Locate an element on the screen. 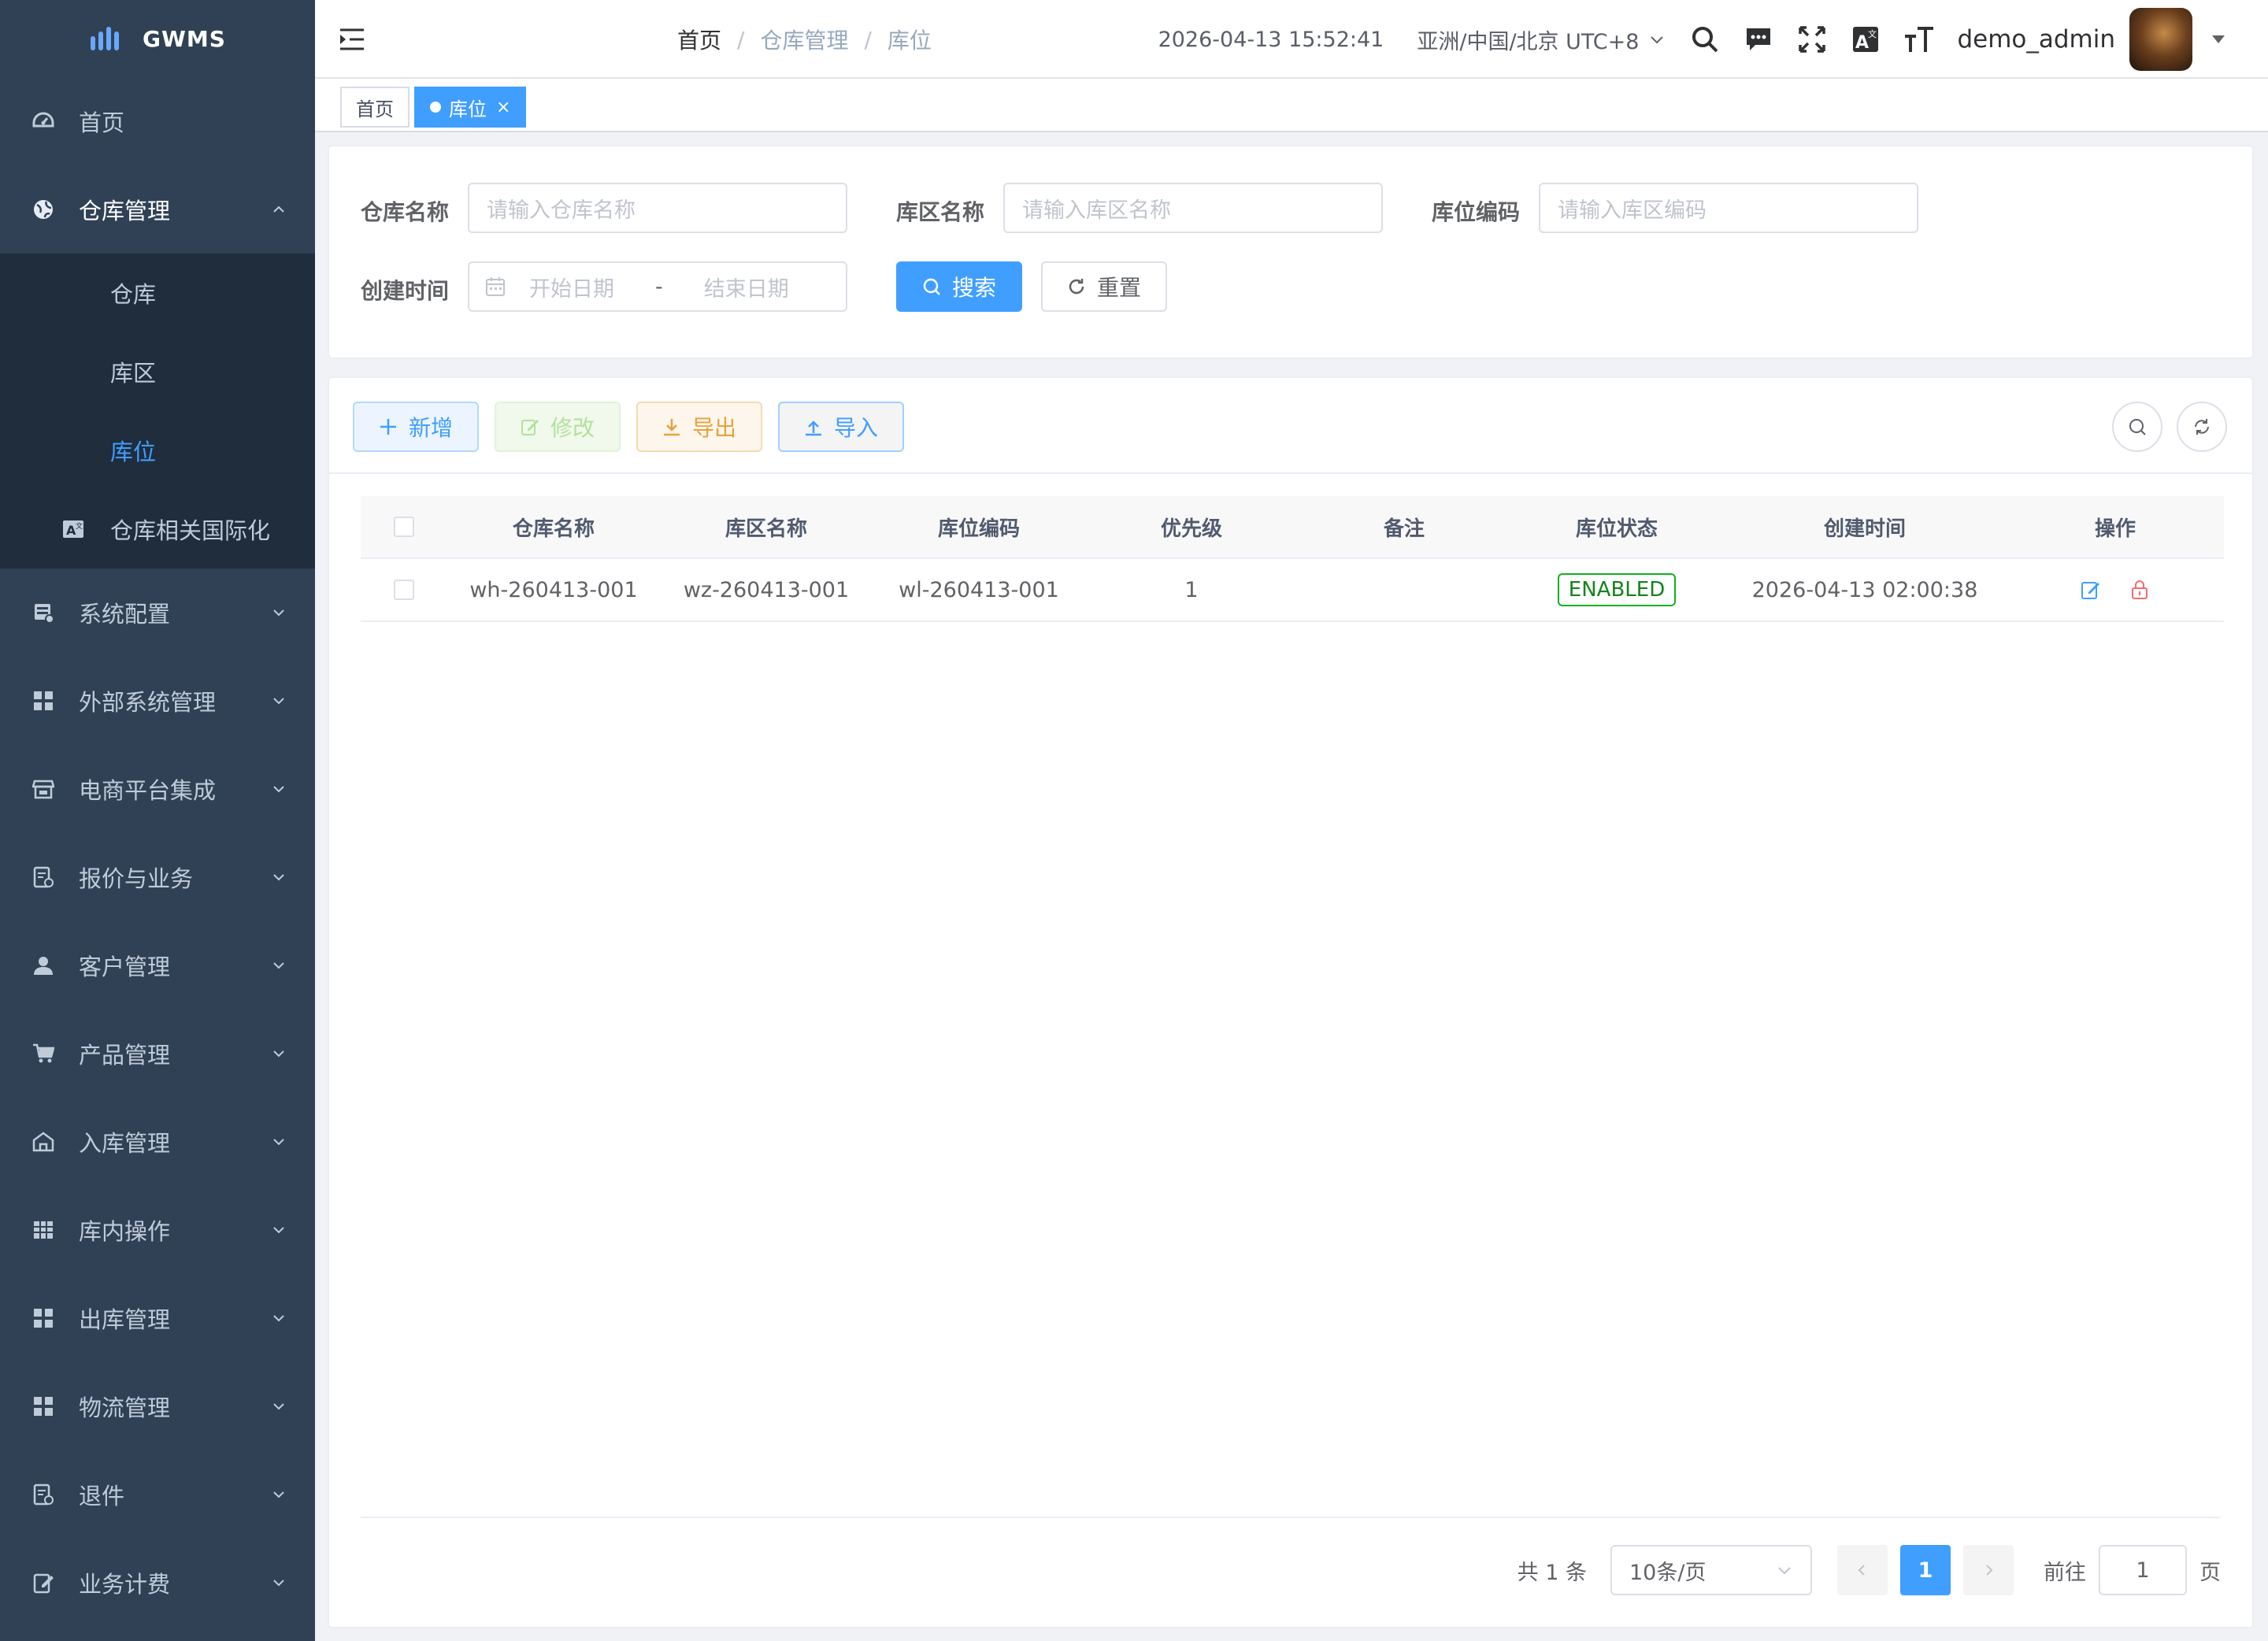  add-button-label: 新增 is located at coordinates (430, 428).